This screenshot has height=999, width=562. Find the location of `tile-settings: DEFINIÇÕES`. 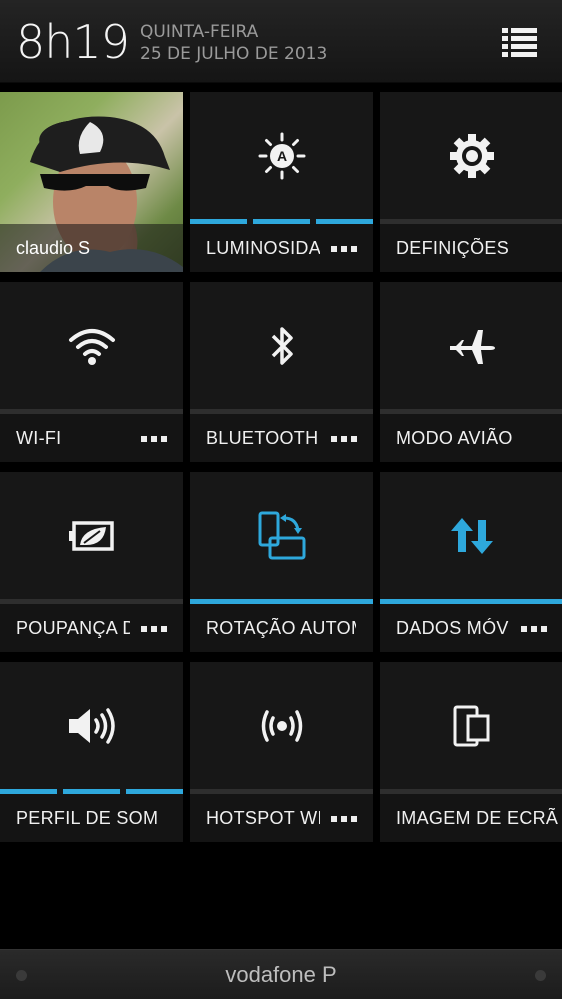

tile-settings: DEFINIÇÕES is located at coordinates (471, 182).